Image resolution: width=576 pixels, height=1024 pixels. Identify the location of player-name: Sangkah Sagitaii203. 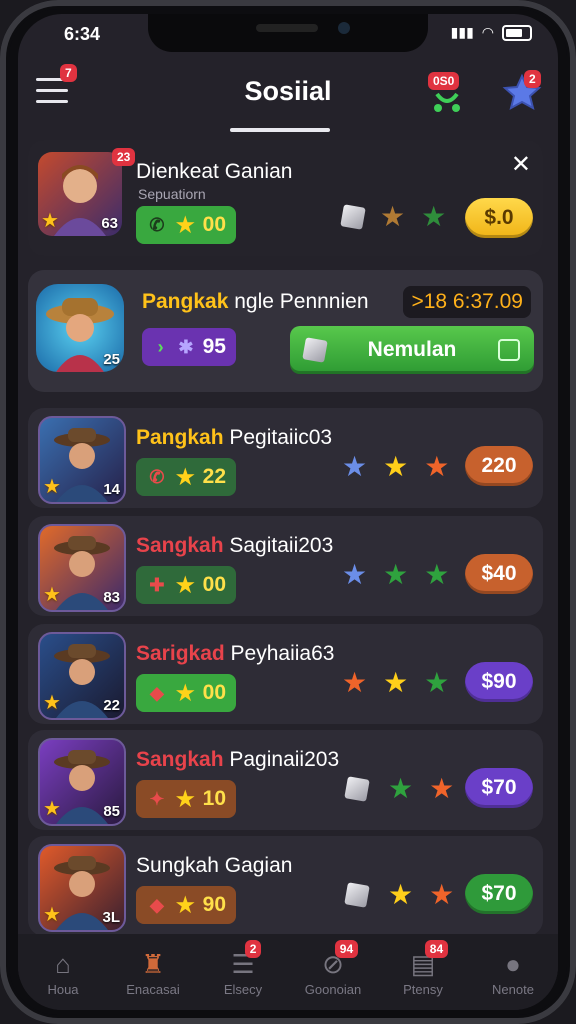
(235, 545).